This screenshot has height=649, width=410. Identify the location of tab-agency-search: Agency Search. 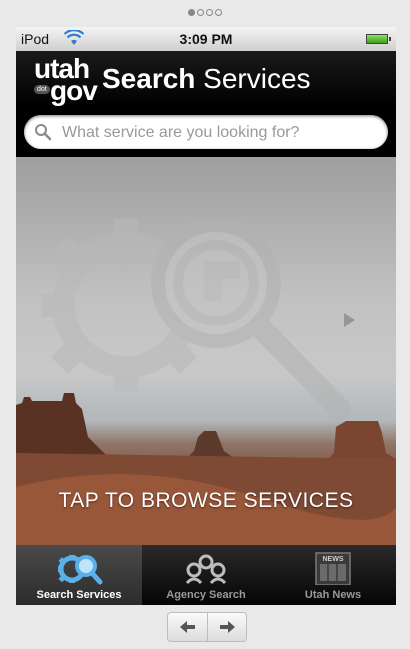
(206, 575).